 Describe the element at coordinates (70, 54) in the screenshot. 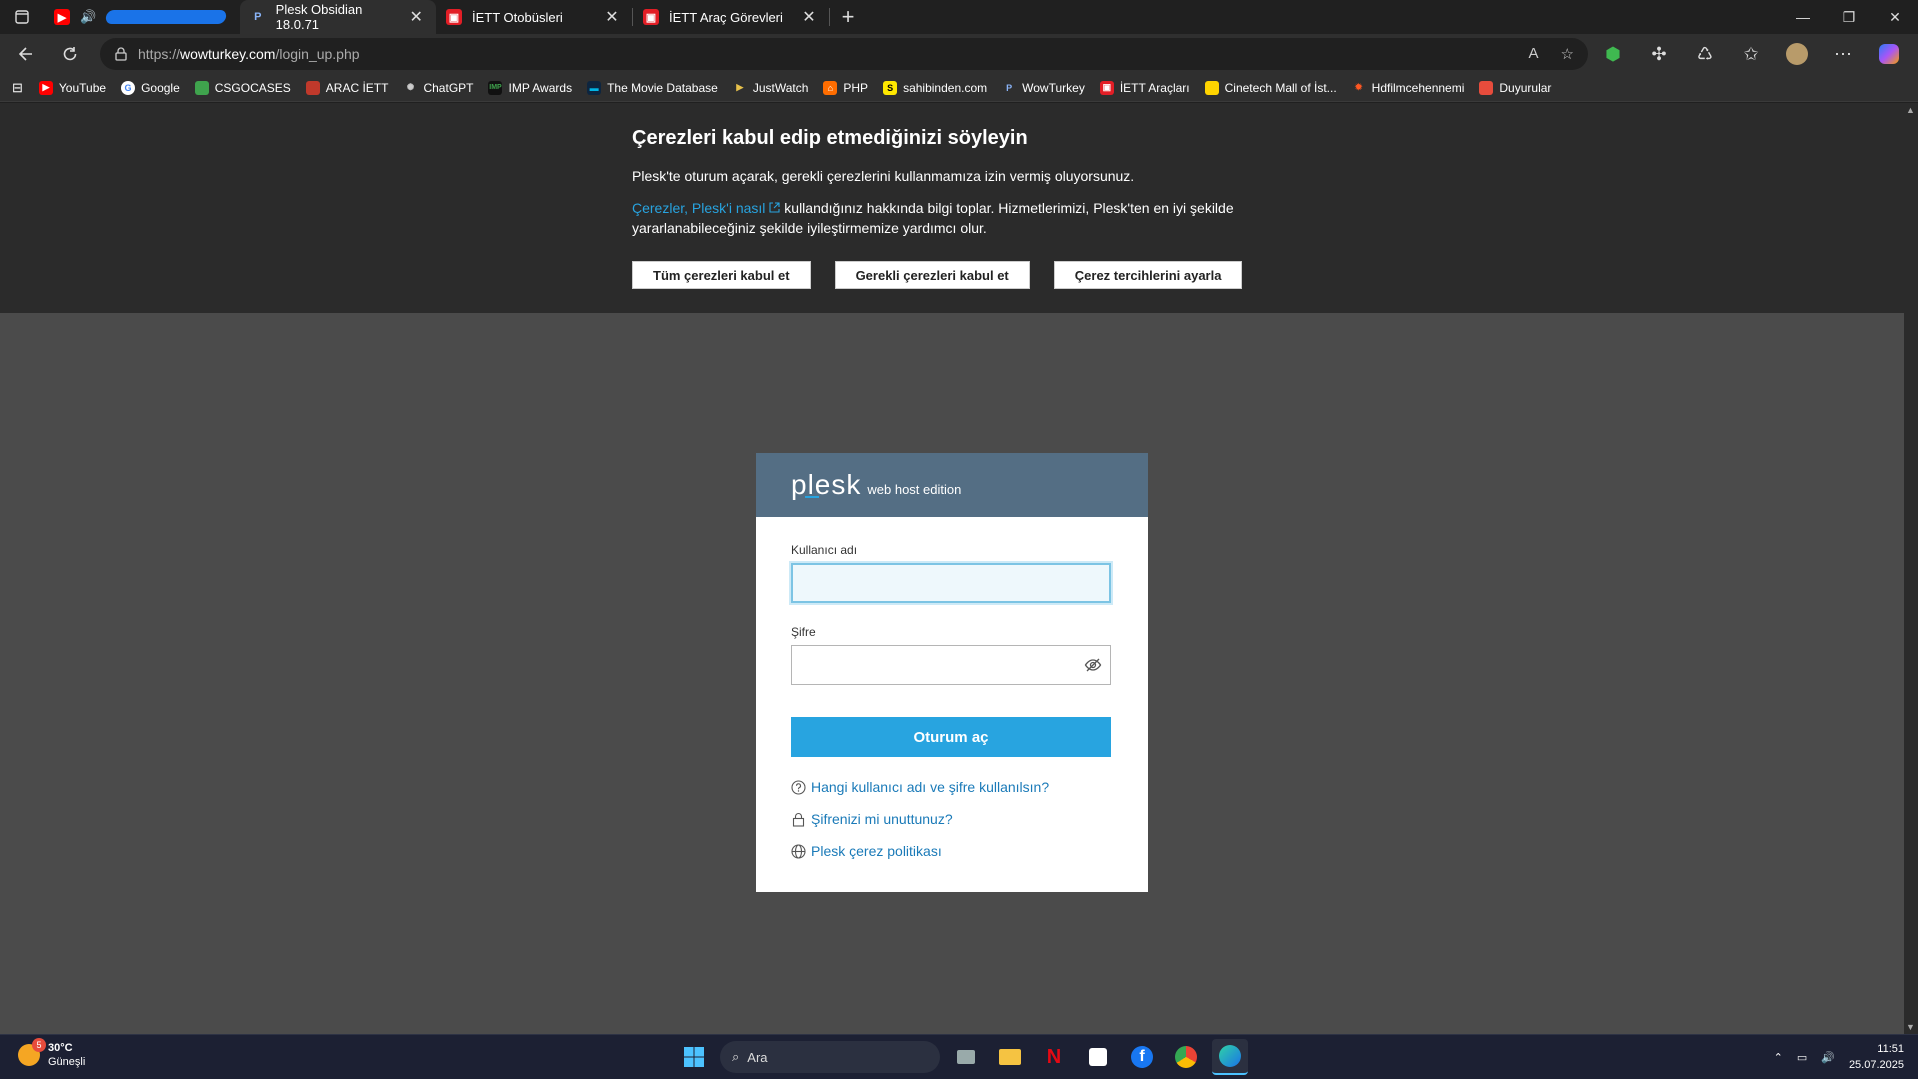

I see `refresh-button` at that location.